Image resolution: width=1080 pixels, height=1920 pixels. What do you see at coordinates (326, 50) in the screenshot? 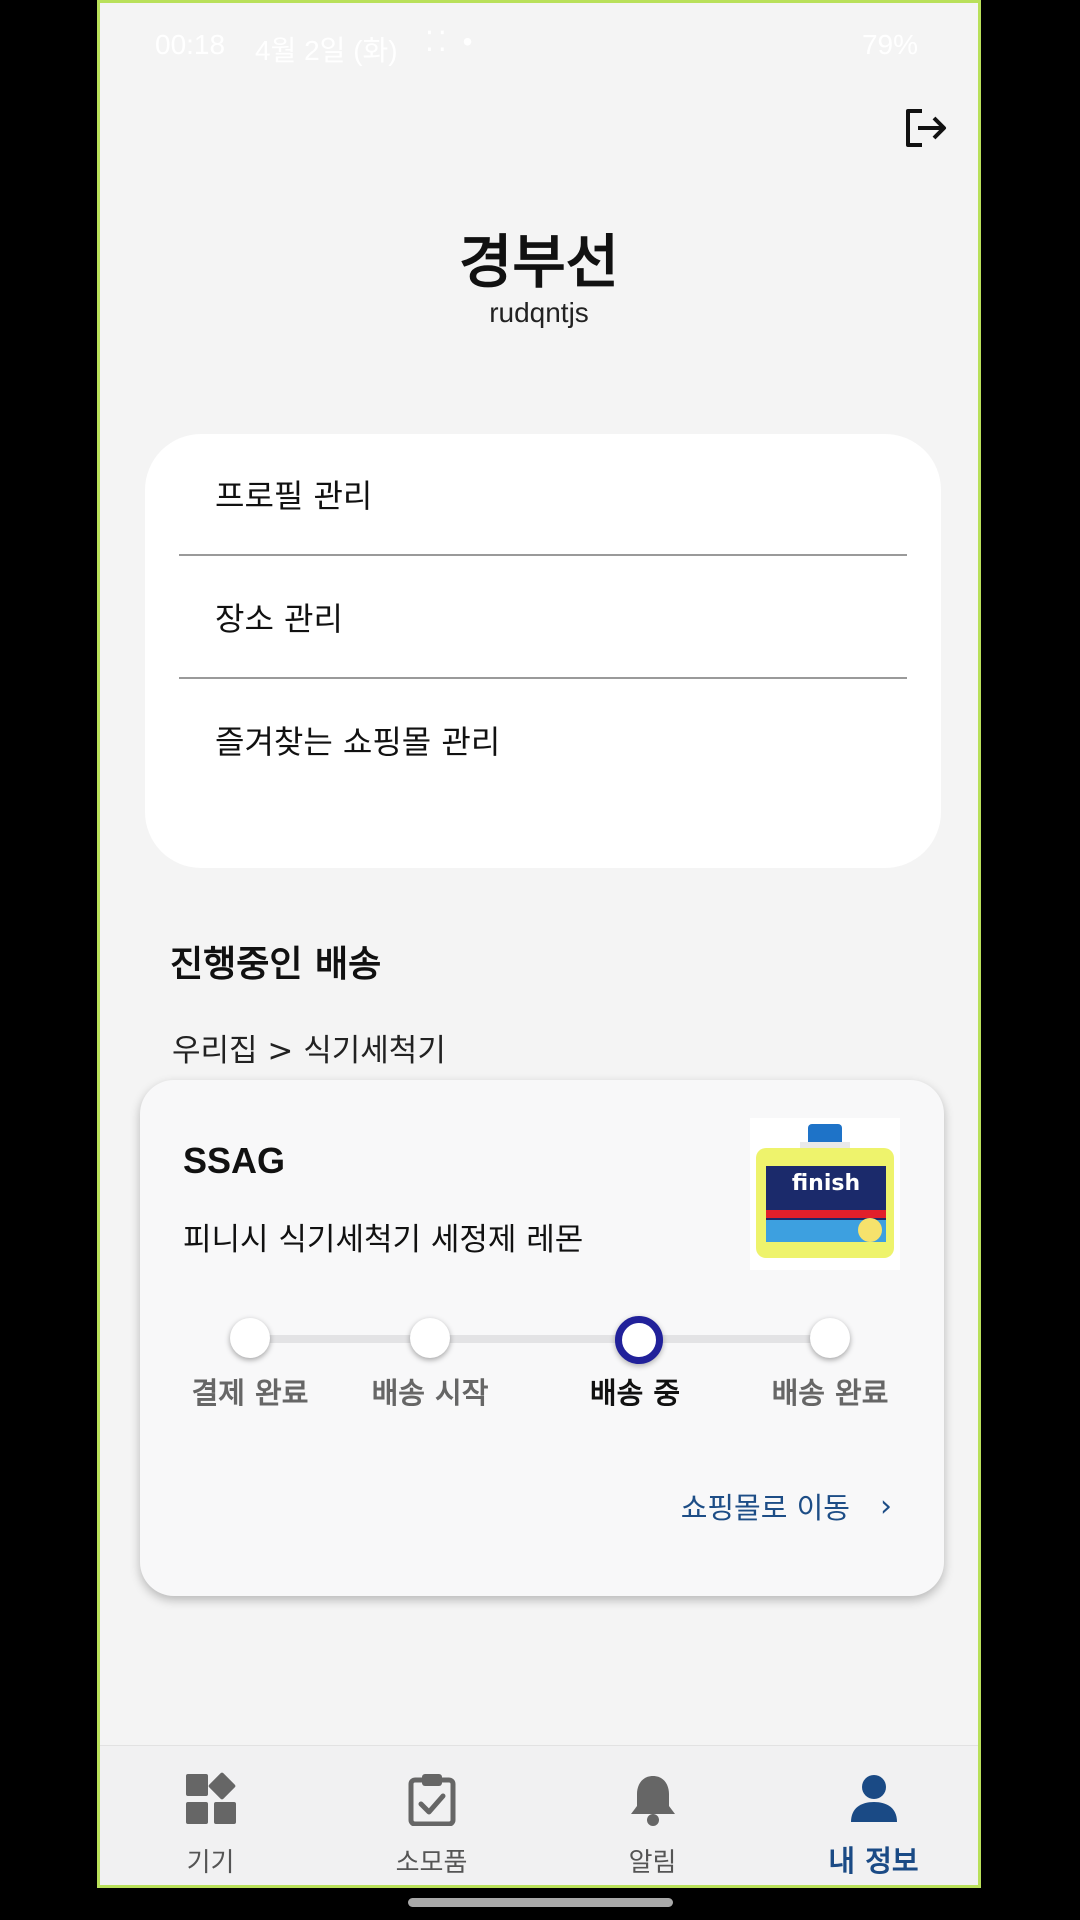
I see `status-date: 4월 2일 (화)` at bounding box center [326, 50].